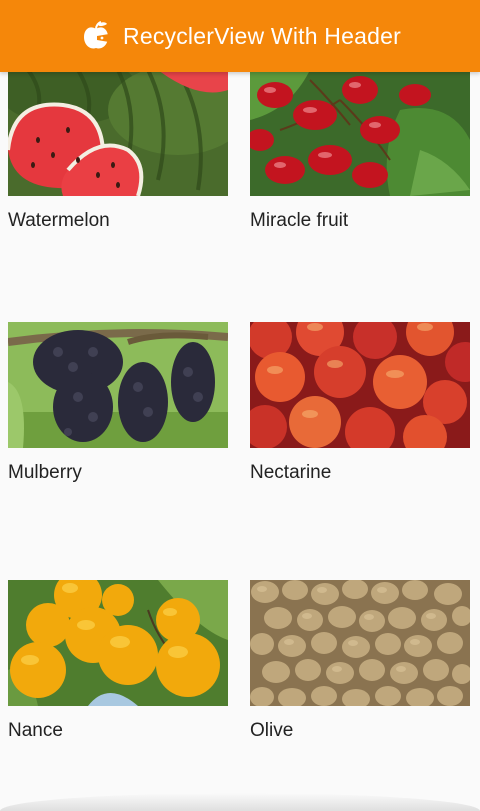  What do you see at coordinates (272, 730) in the screenshot?
I see `fruit-name: Olive` at bounding box center [272, 730].